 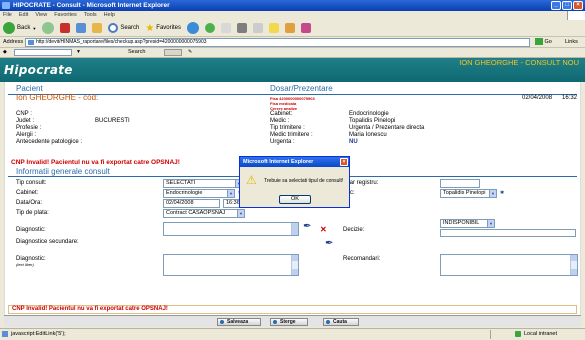 What do you see at coordinates (556, 5) in the screenshot?
I see `minimize-button: _` at bounding box center [556, 5].